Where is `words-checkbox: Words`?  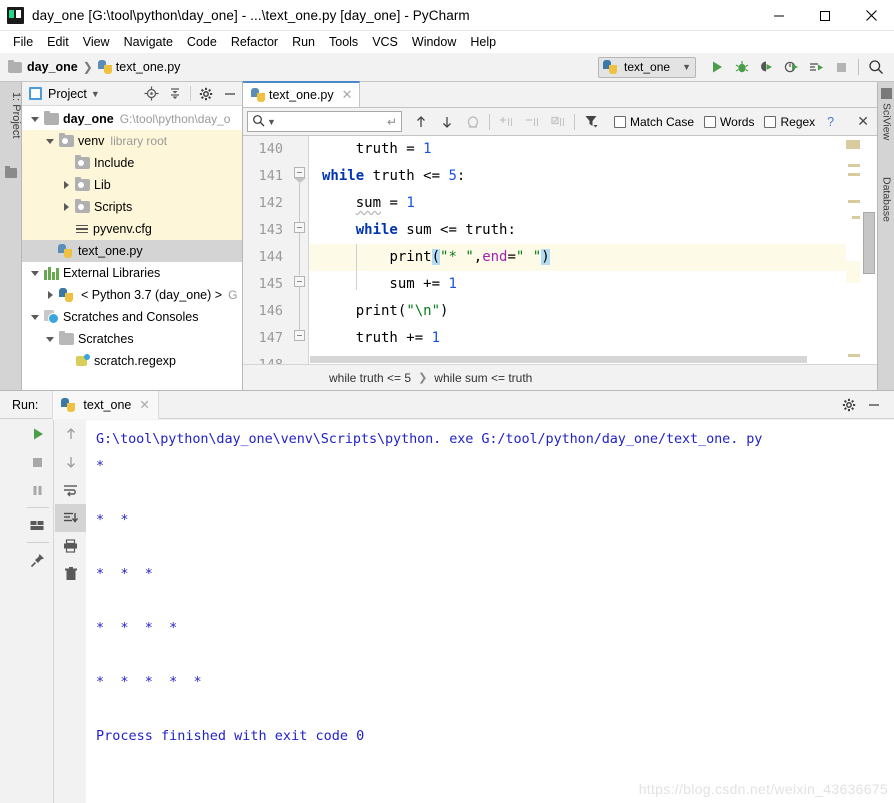 words-checkbox: Words is located at coordinates (729, 122).